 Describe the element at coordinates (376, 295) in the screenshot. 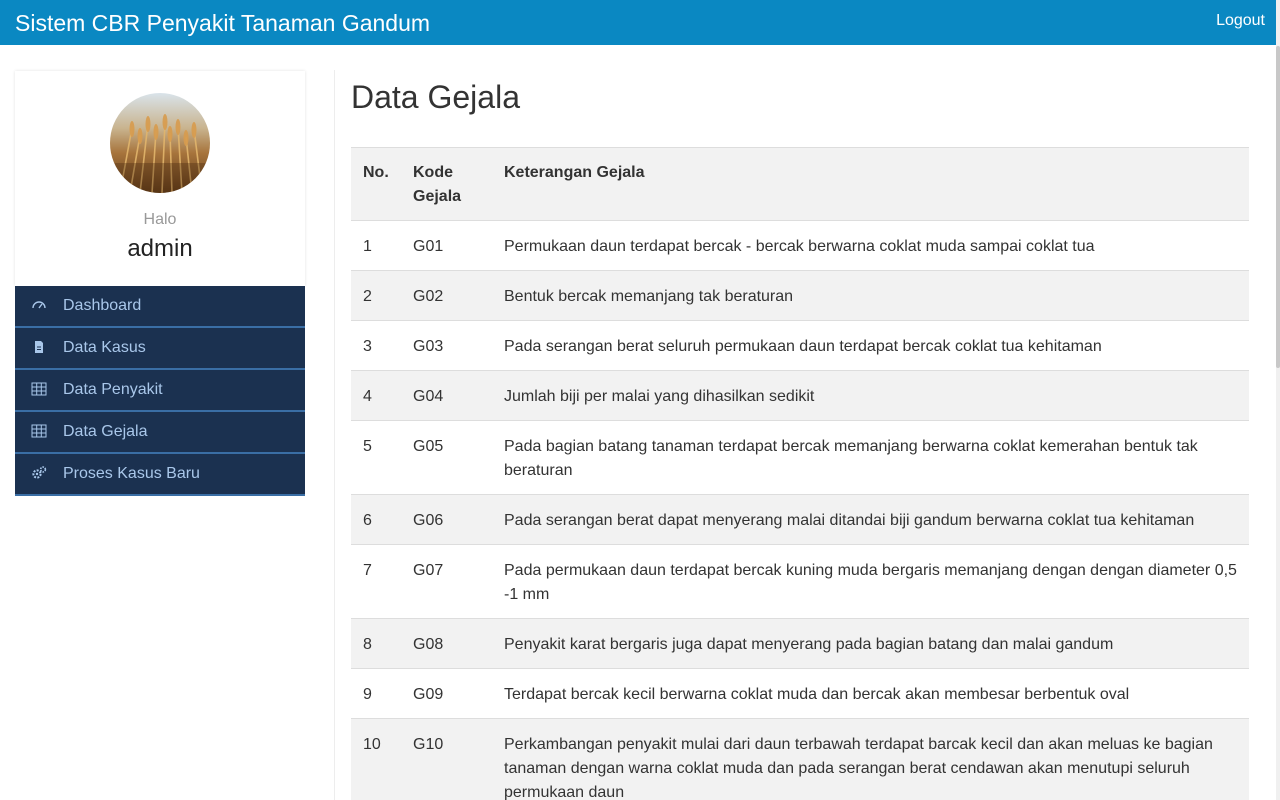

I see `cell-no: 2` at that location.